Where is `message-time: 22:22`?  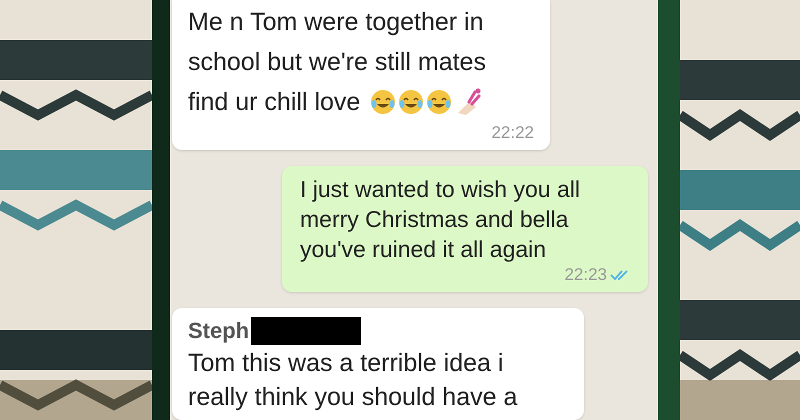
message-time: 22:22 is located at coordinates (512, 133).